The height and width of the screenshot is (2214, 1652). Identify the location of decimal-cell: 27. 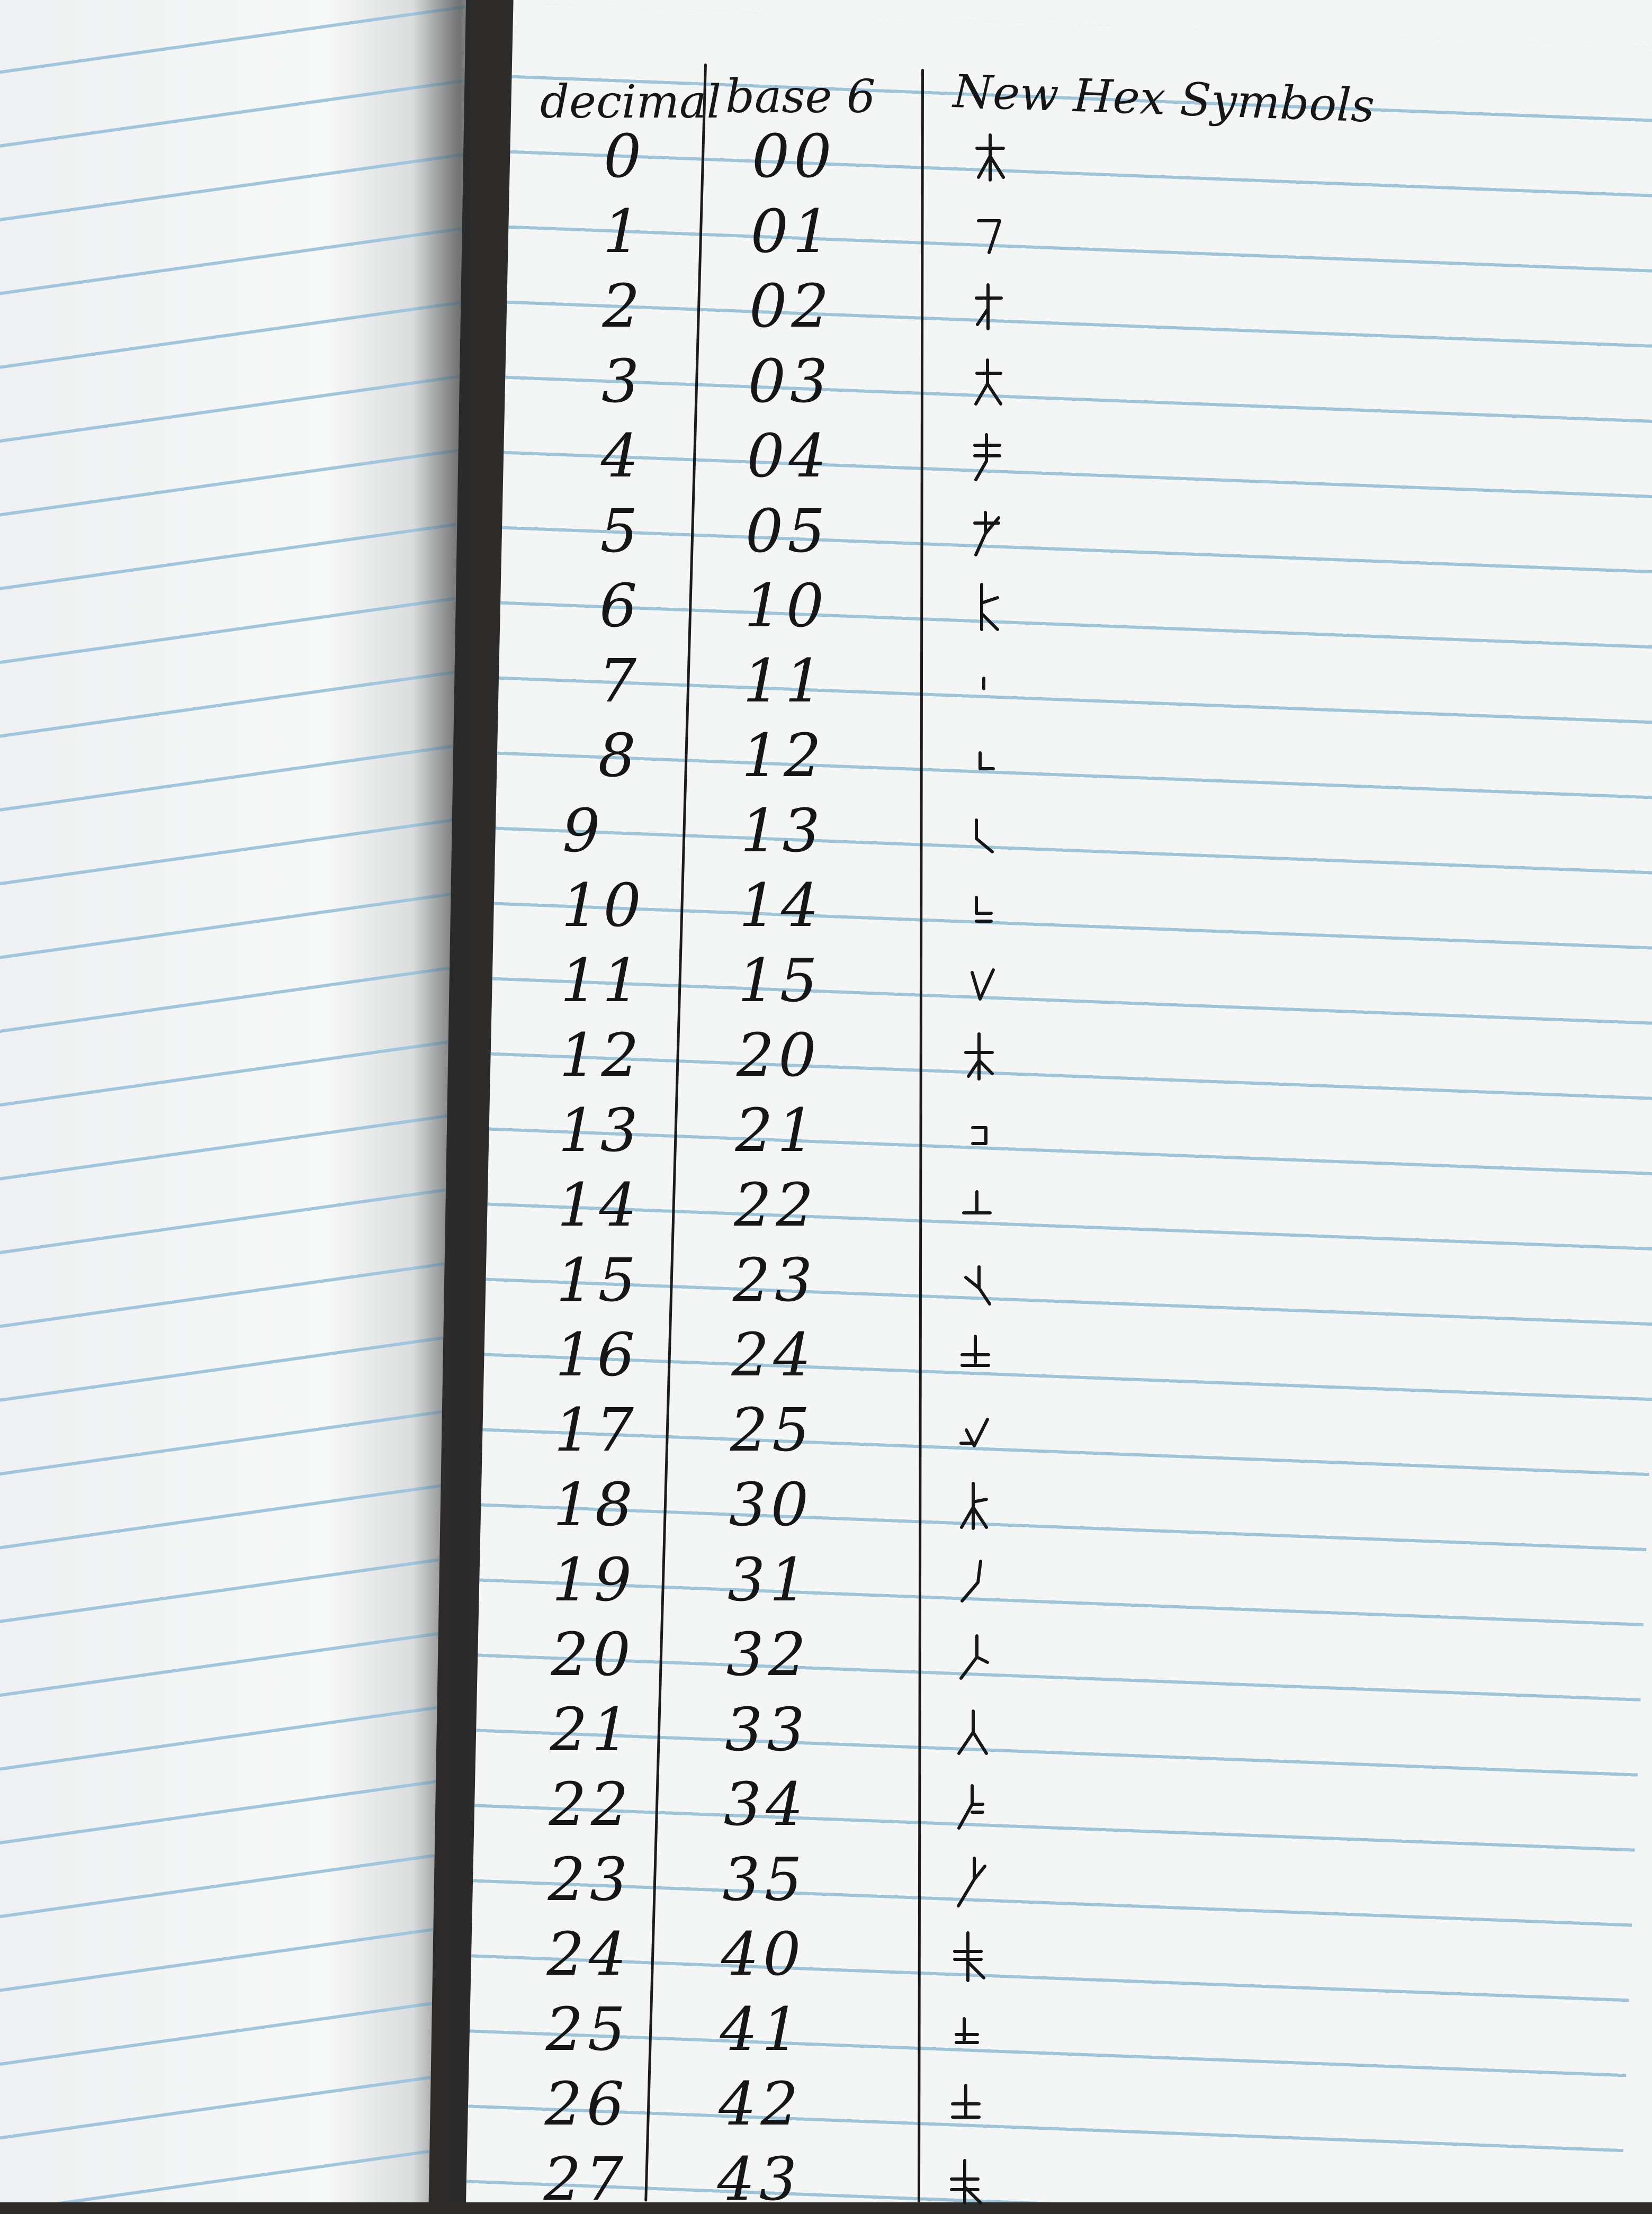
(585, 2179).